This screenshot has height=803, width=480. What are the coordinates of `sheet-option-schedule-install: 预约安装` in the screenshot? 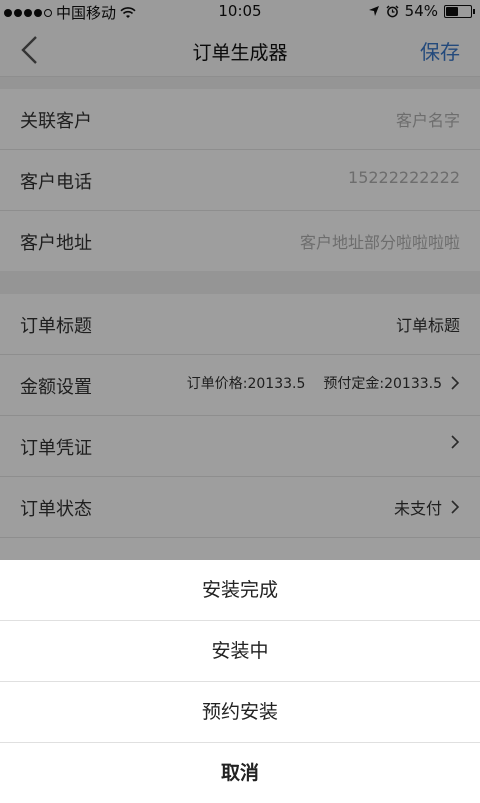 It's located at (240, 711).